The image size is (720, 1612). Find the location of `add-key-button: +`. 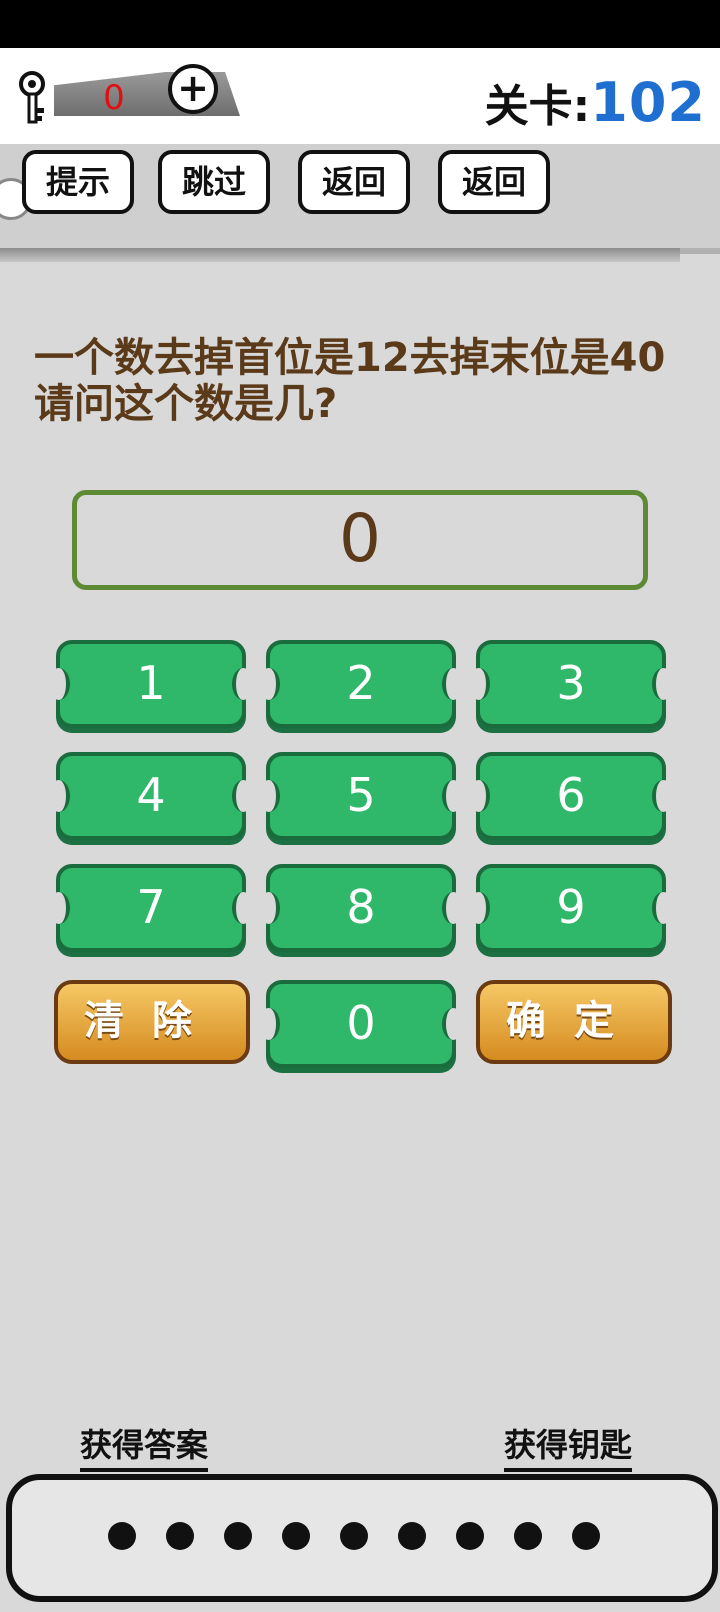

add-key-button: + is located at coordinates (193, 89).